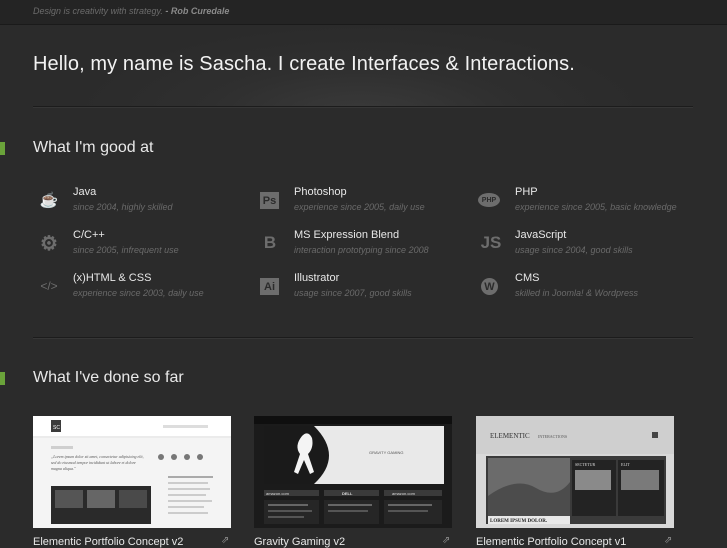 This screenshot has width=727, height=548. What do you see at coordinates (386, 452) in the screenshot?
I see `thumb2-banner: GRAVITY GAMING` at bounding box center [386, 452].